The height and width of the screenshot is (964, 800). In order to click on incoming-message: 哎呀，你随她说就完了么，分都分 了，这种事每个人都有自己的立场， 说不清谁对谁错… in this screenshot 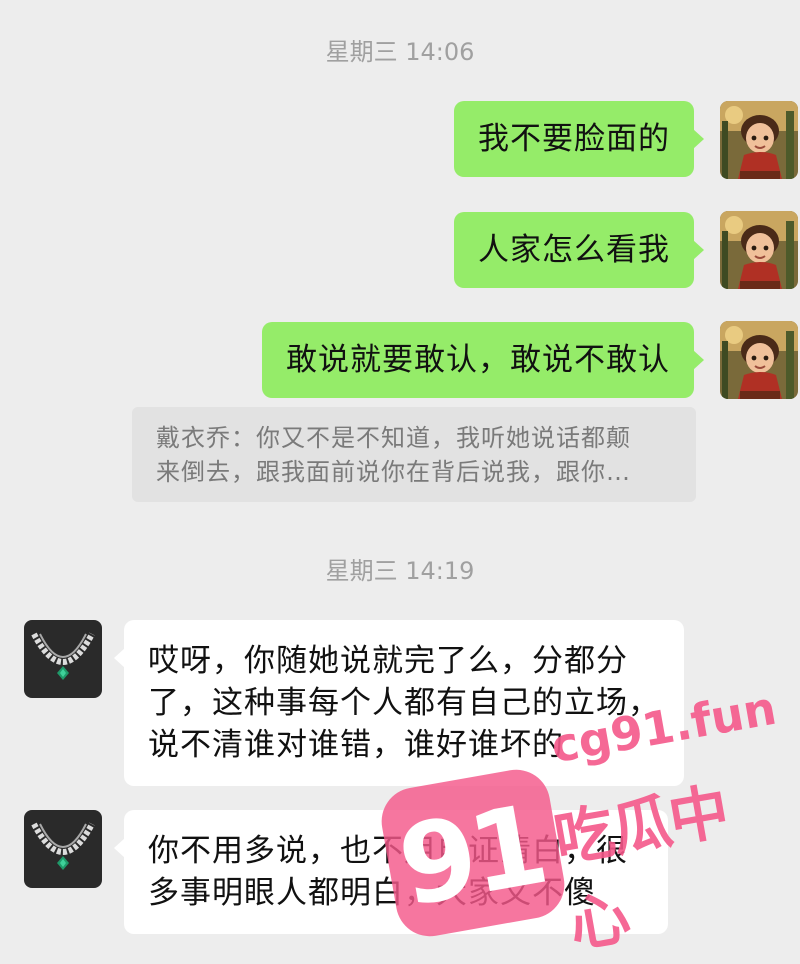, I will do `click(399, 703)`.